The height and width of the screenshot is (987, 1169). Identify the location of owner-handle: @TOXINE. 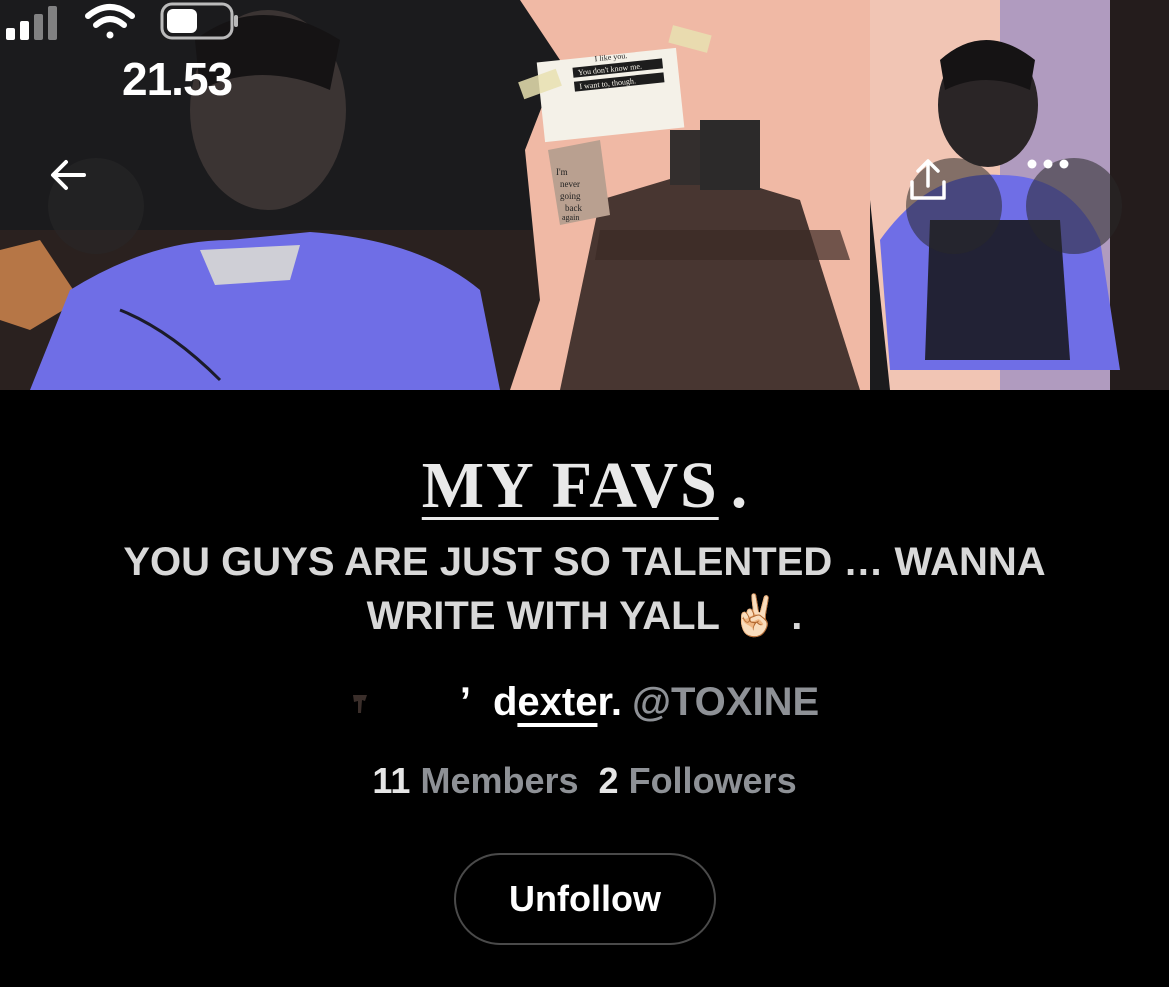
(725, 702).